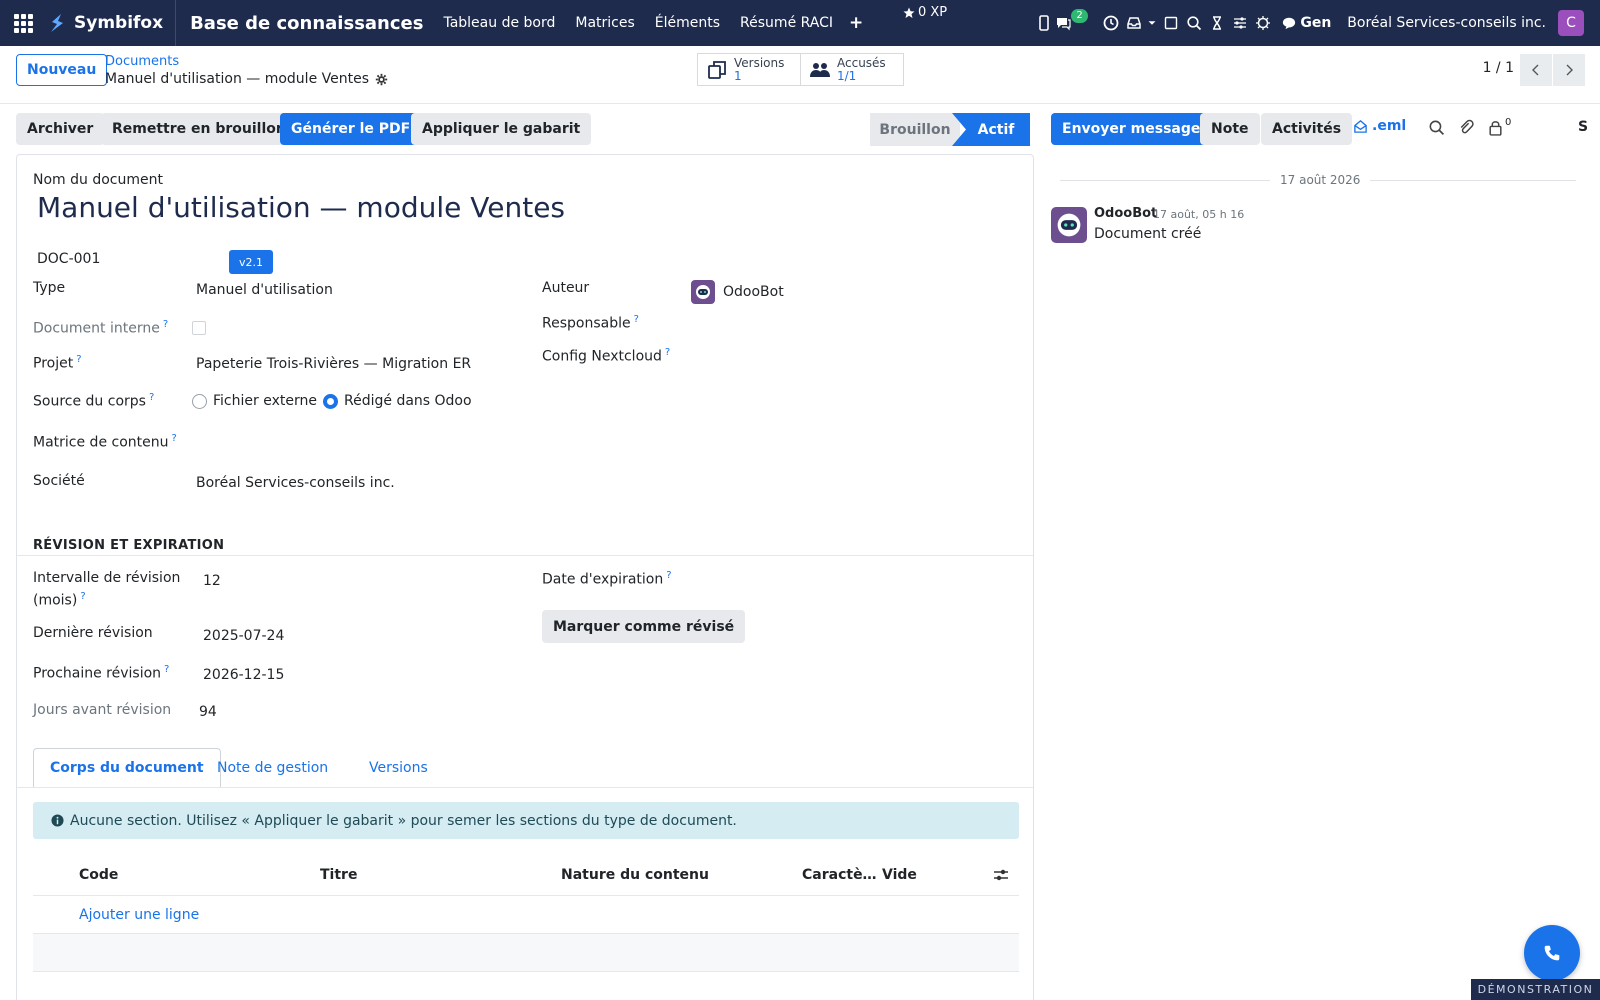 The image size is (1600, 1000). Describe the element at coordinates (1438, 129) in the screenshot. I see `chatter-search-icon` at that location.